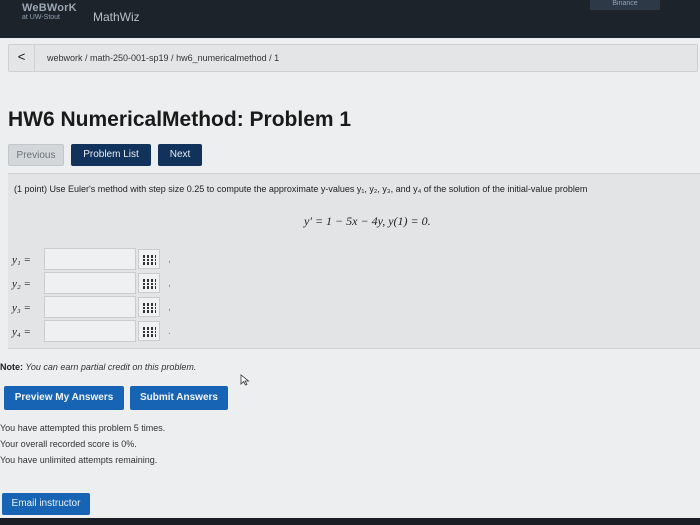  What do you see at coordinates (111, 155) in the screenshot?
I see `problem-list-button: Problem List` at bounding box center [111, 155].